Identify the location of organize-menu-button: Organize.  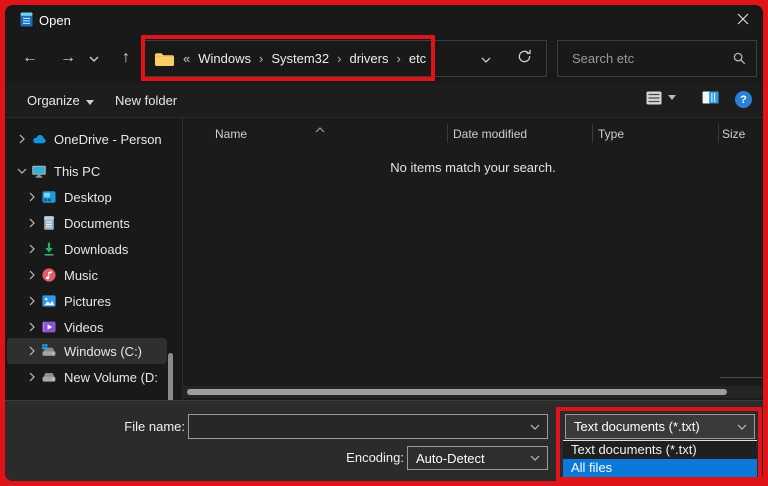
(60, 100).